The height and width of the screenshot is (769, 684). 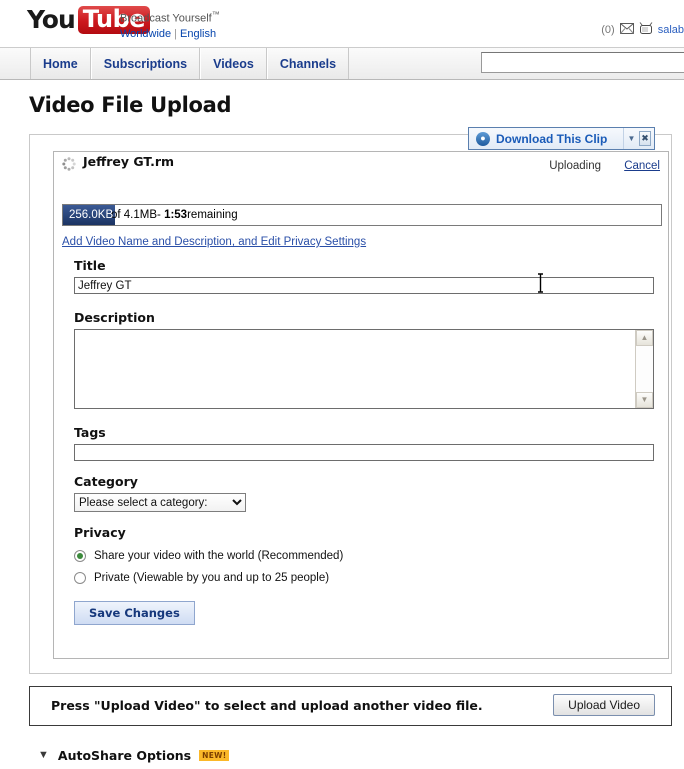 What do you see at coordinates (540, 283) in the screenshot?
I see `text-cursor-ibeam` at bounding box center [540, 283].